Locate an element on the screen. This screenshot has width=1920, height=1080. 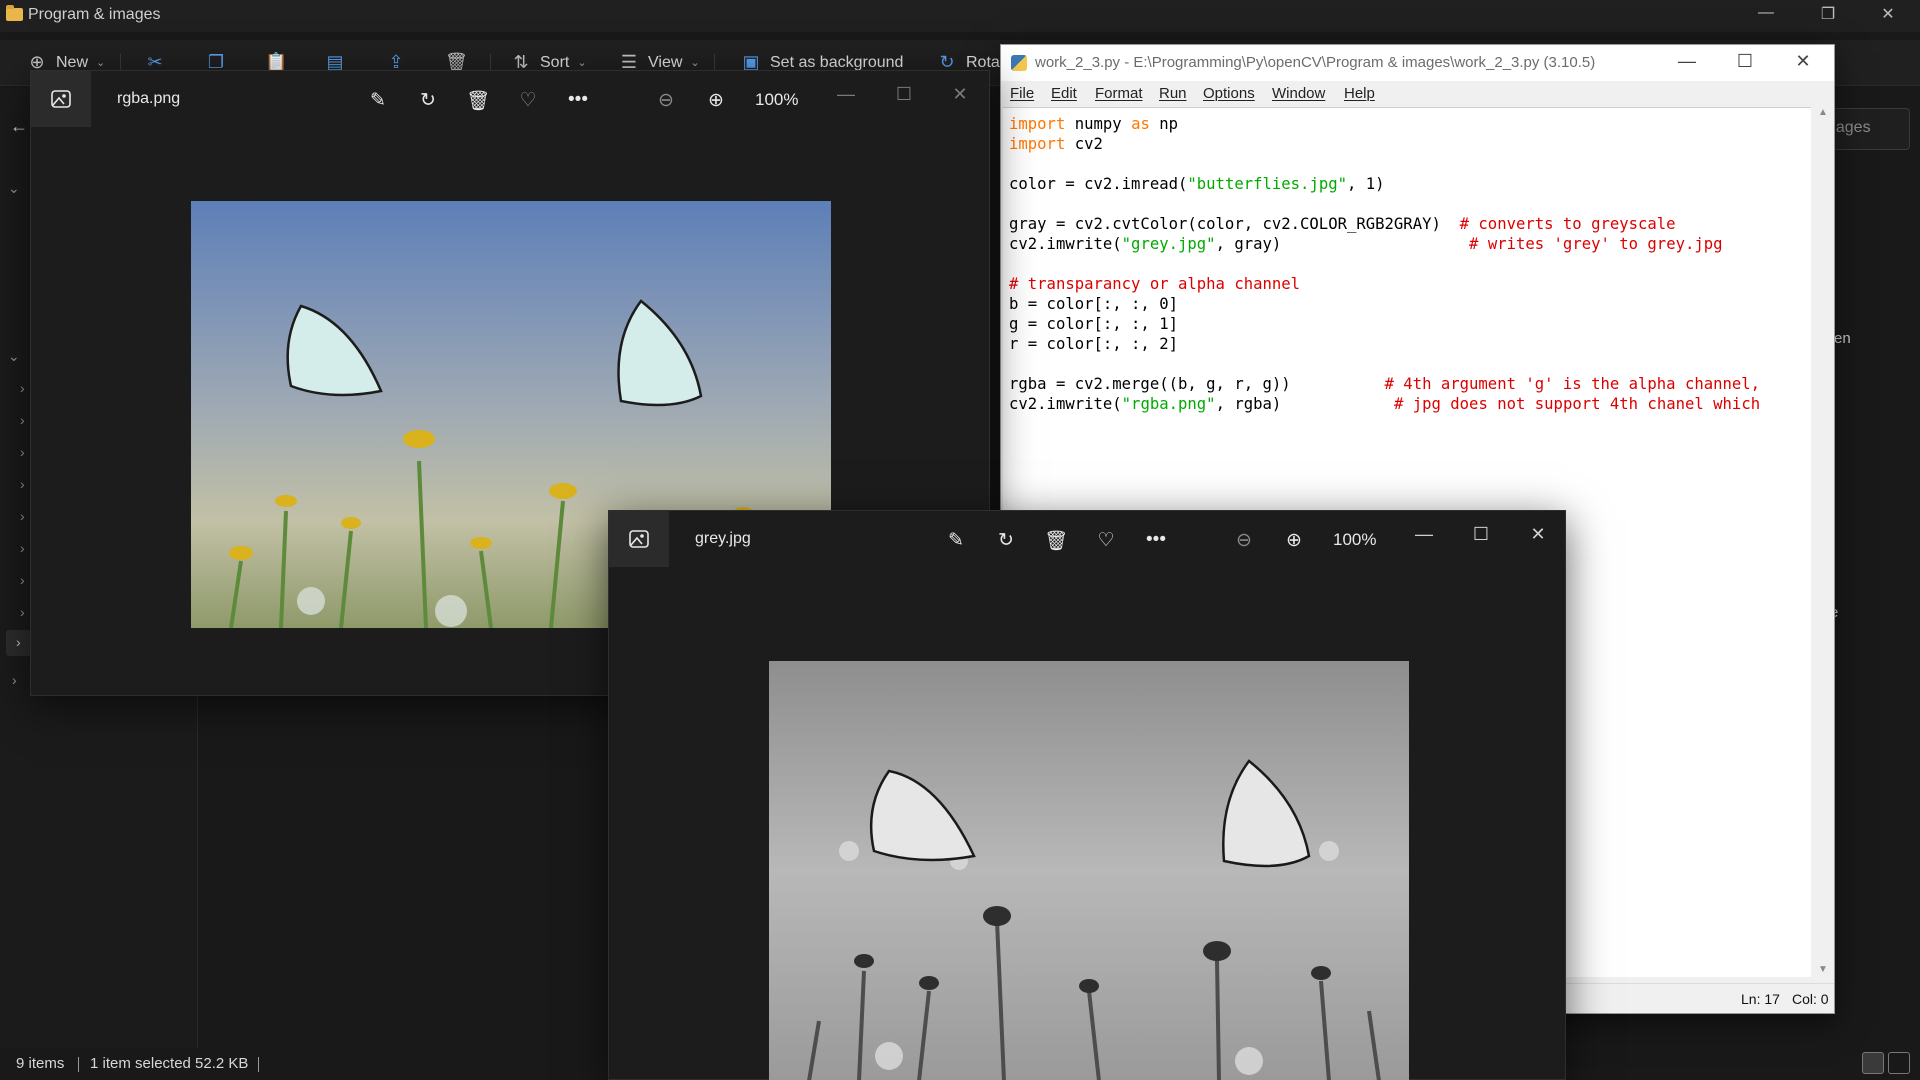
file-name: grey.jpg is located at coordinates (723, 538).